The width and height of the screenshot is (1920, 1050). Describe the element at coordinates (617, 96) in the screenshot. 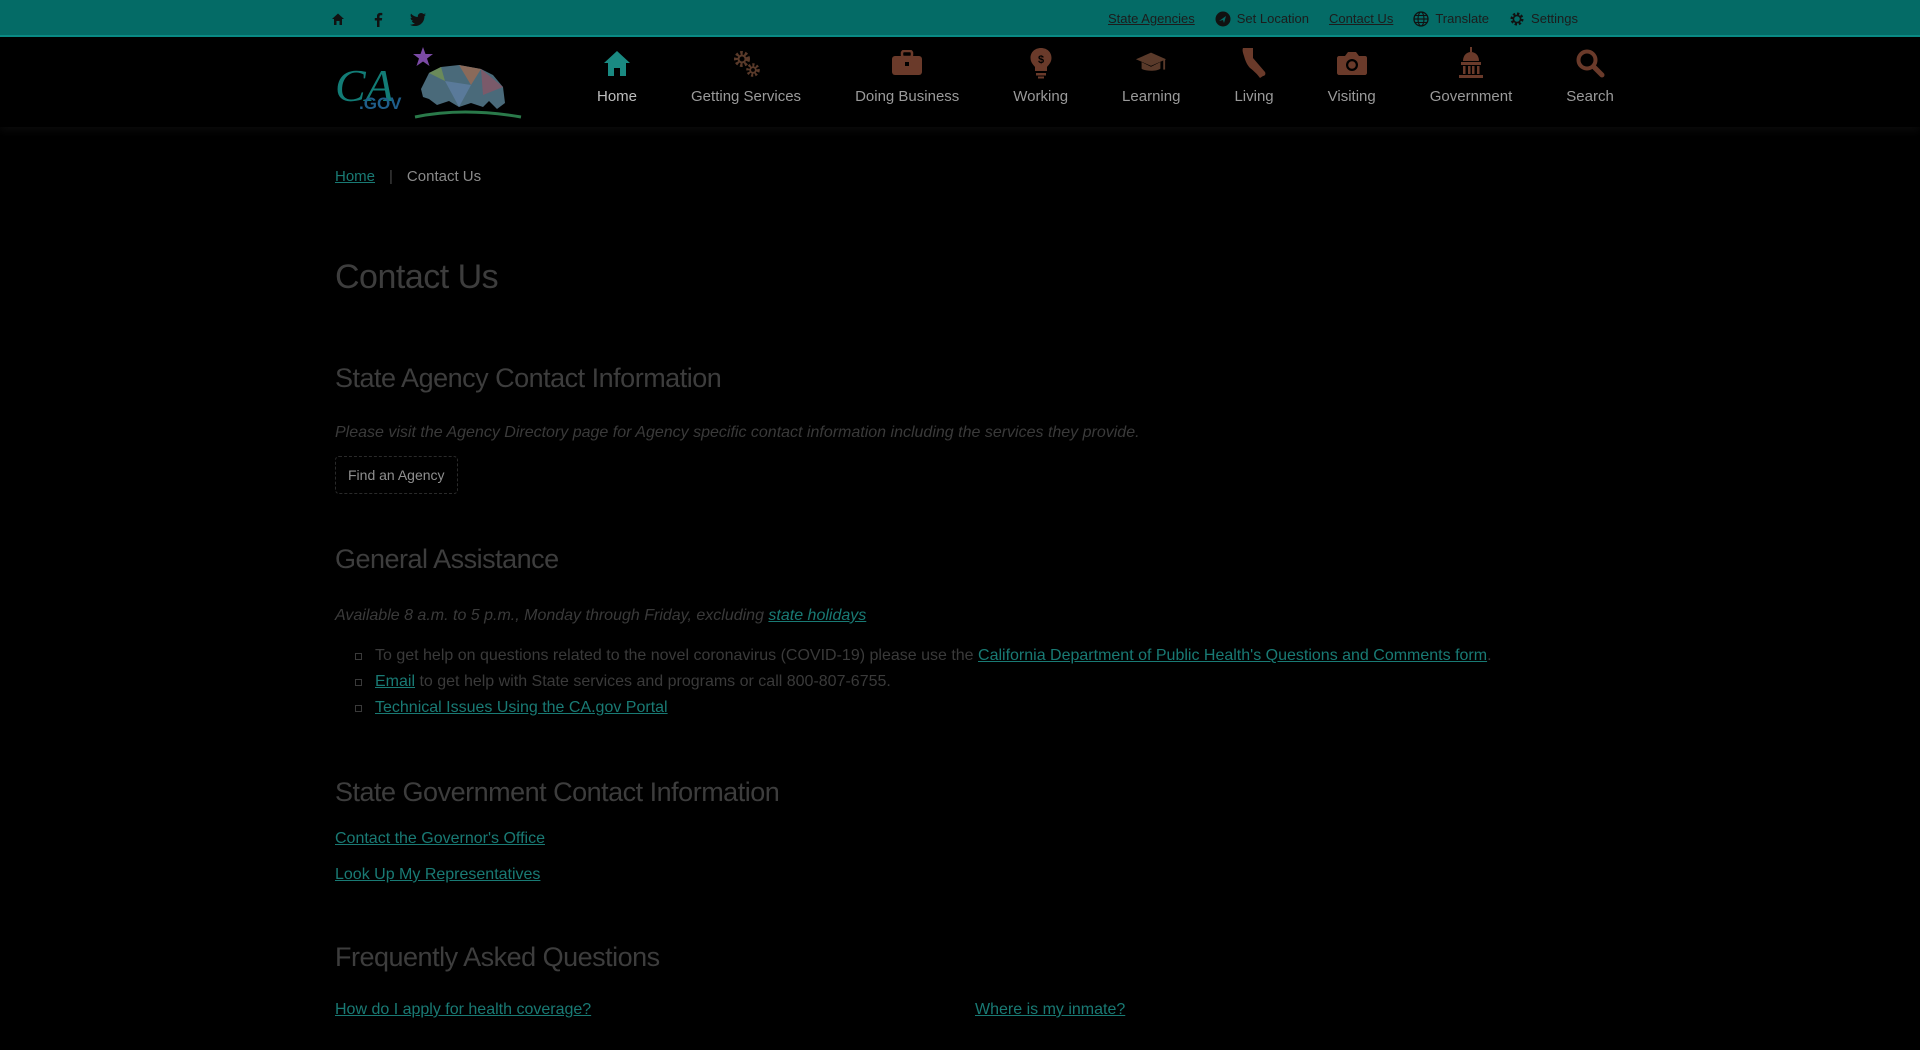

I see `nav-label: Home` at that location.